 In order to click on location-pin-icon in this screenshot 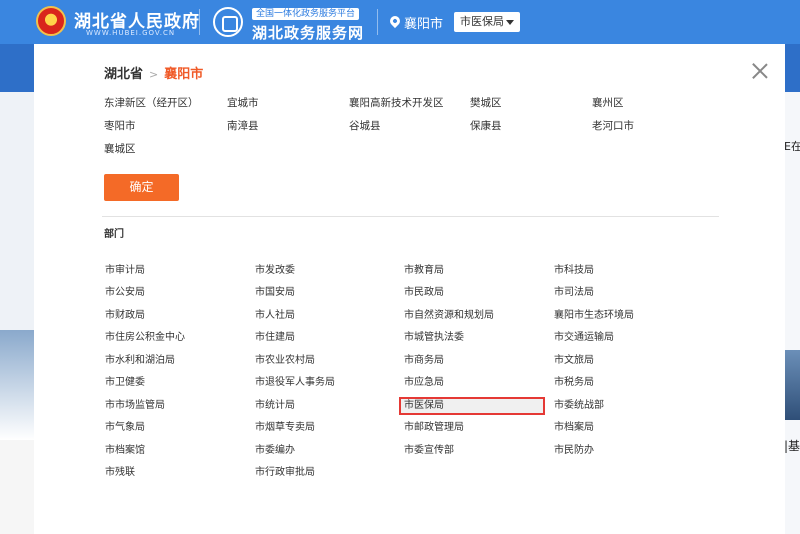, I will do `click(395, 21)`.